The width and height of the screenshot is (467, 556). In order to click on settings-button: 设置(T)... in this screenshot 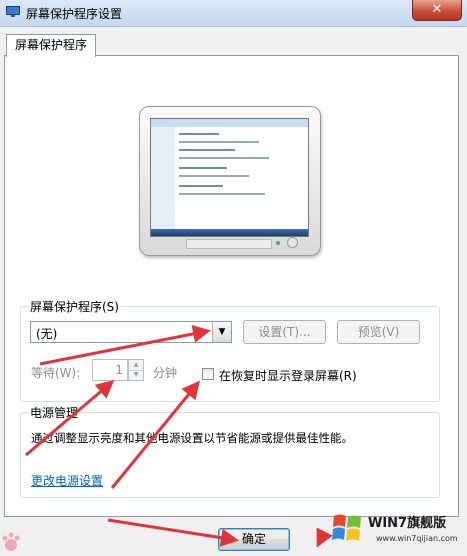, I will do `click(284, 332)`.